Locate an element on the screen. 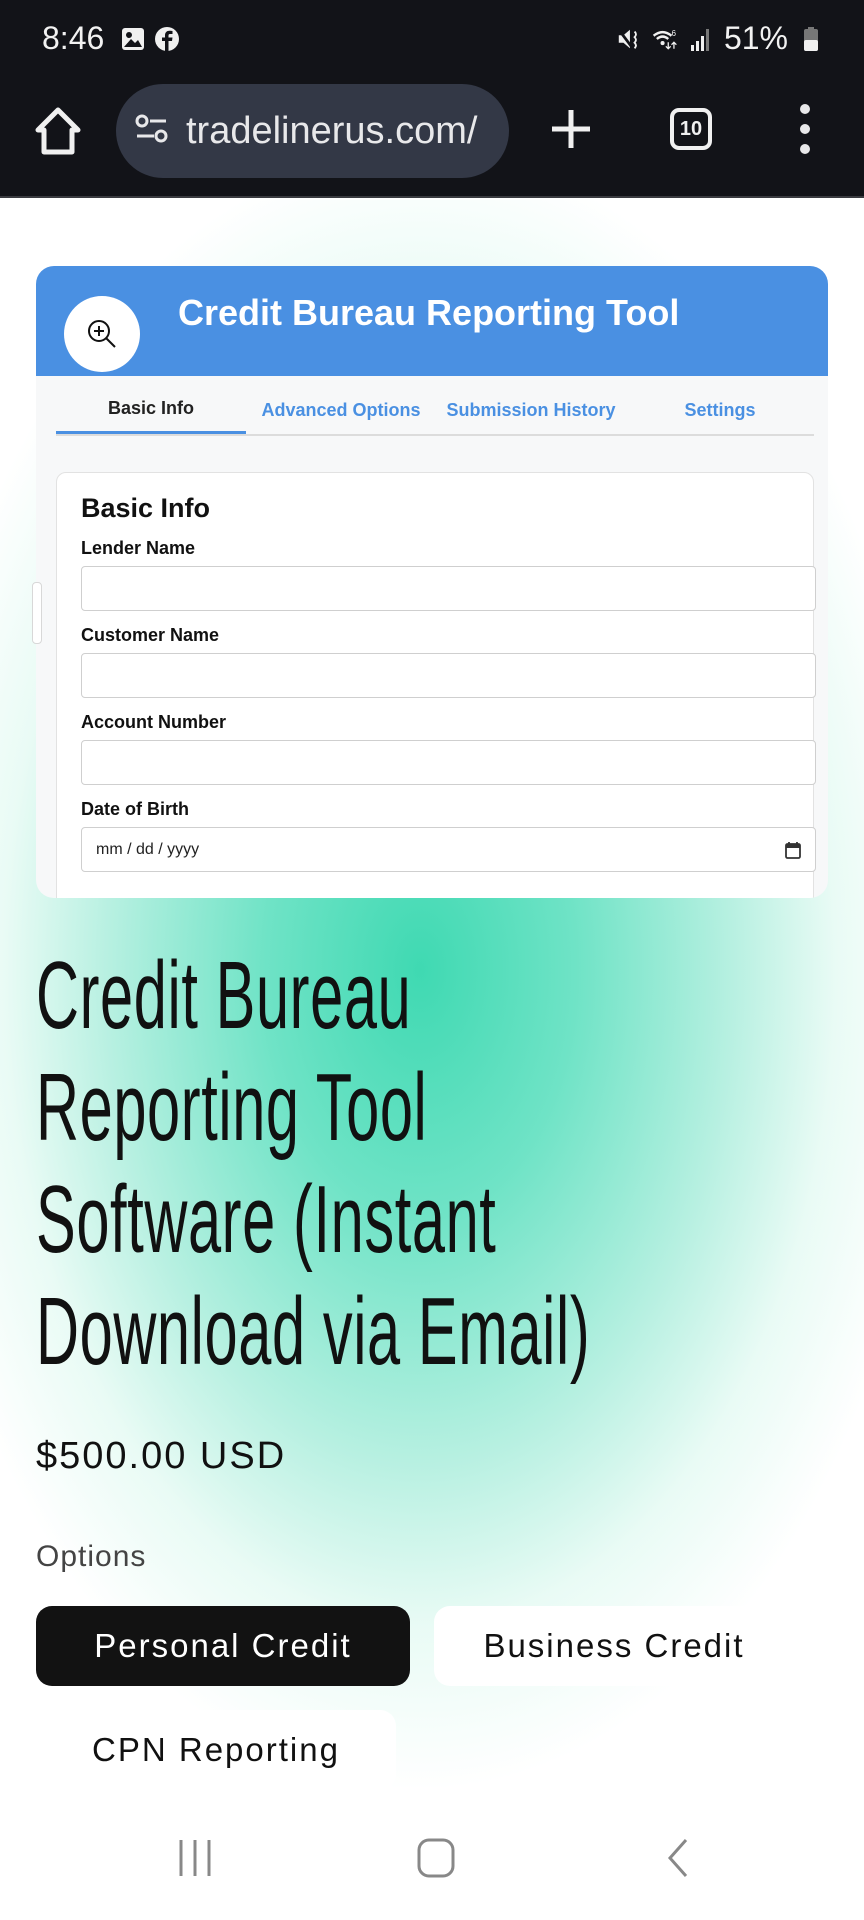  facebook-icon is located at coordinates (167, 39).